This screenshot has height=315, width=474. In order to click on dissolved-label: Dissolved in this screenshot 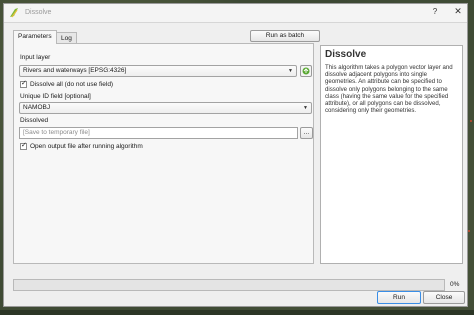, I will do `click(34, 120)`.